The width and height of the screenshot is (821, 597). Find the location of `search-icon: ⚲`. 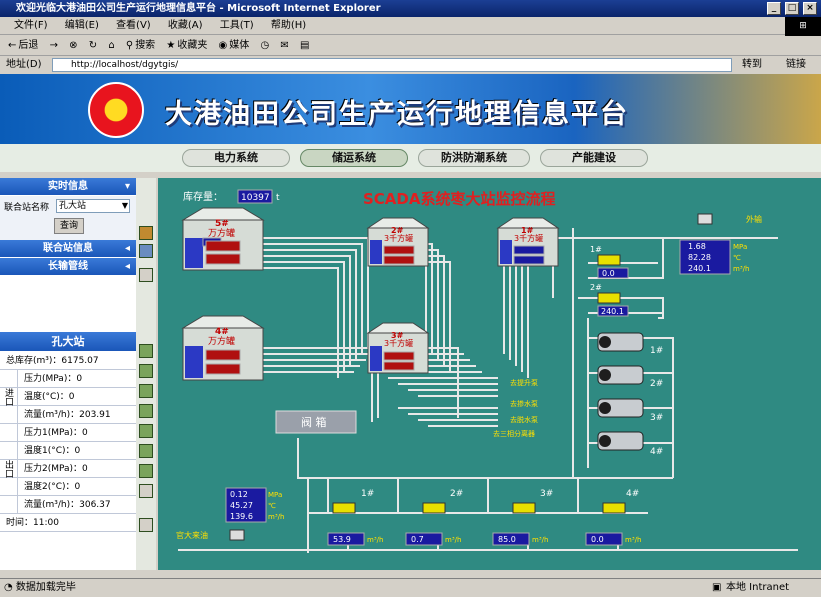

search-icon: ⚲ is located at coordinates (129, 45).